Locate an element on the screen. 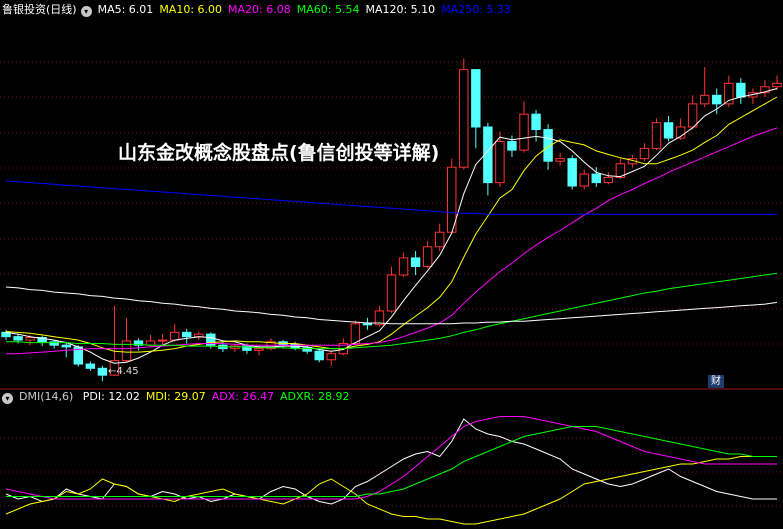 The image size is (783, 529). dmi-legend-adx-label: ADX: 26.47 is located at coordinates (242, 396).